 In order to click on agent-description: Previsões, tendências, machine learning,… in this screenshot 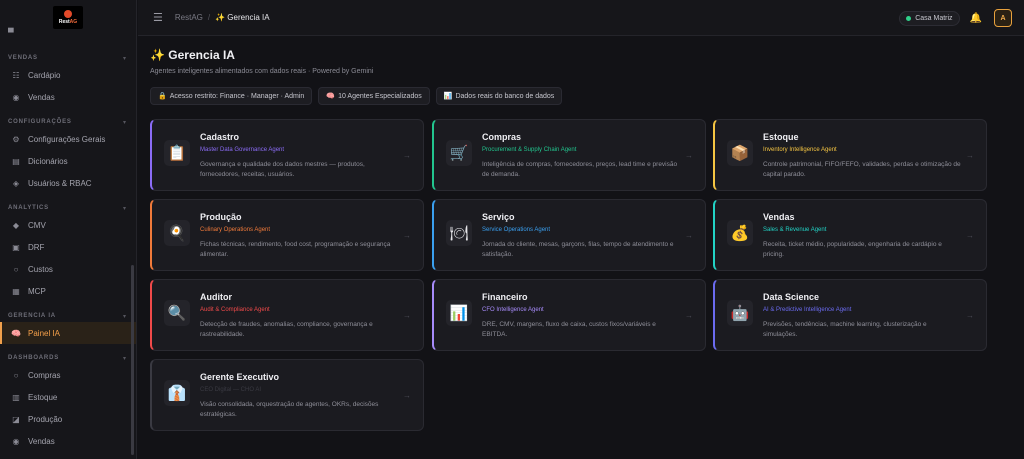, I will do `click(845, 329)`.